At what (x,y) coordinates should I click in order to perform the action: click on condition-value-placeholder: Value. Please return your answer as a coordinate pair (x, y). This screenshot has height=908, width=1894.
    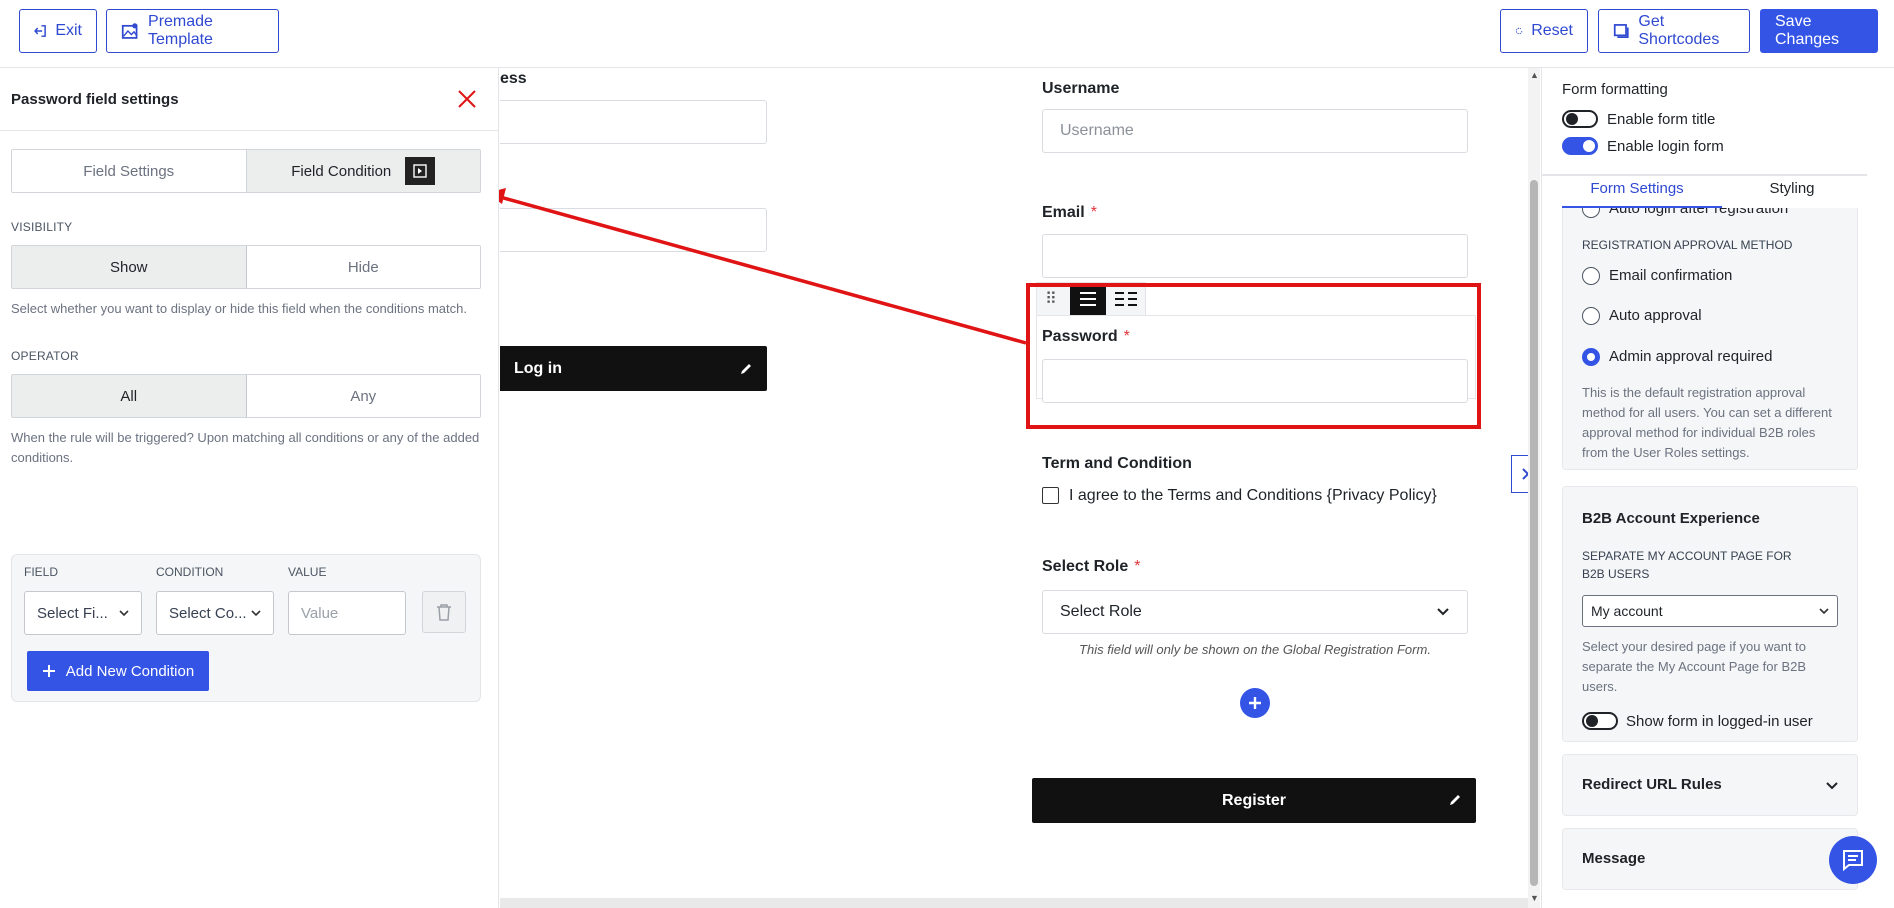
    Looking at the image, I should click on (320, 613).